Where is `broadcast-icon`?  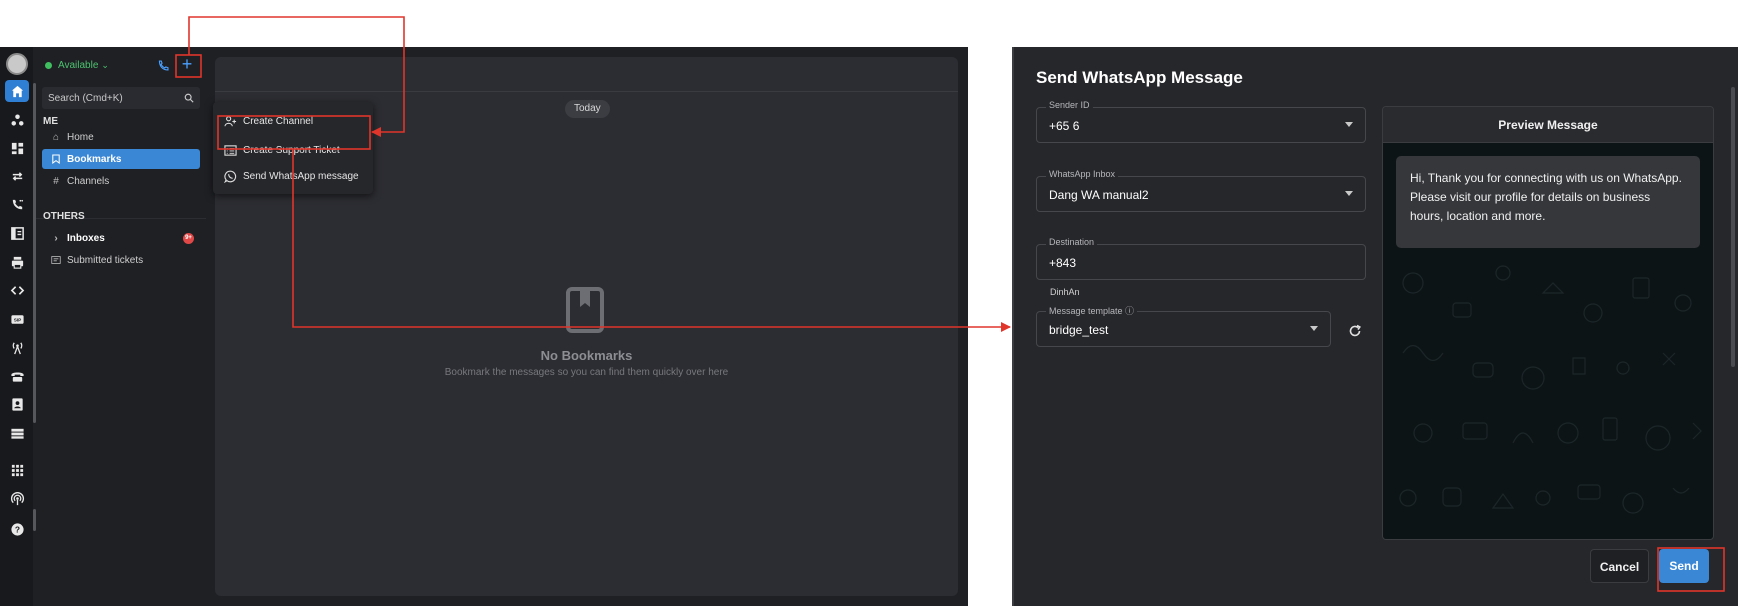
broadcast-icon is located at coordinates (17, 498).